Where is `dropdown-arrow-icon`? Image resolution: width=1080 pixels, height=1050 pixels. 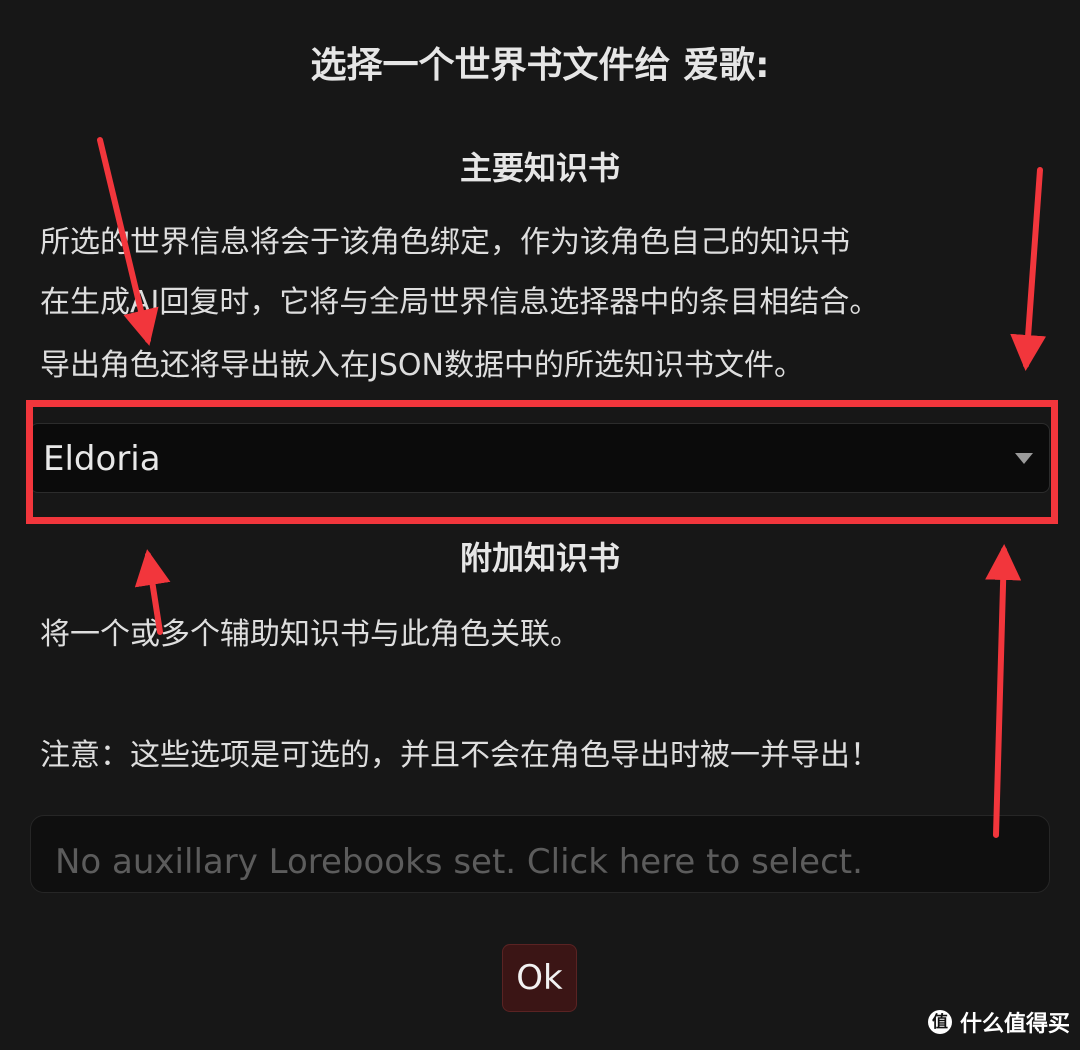
dropdown-arrow-icon is located at coordinates (1024, 458).